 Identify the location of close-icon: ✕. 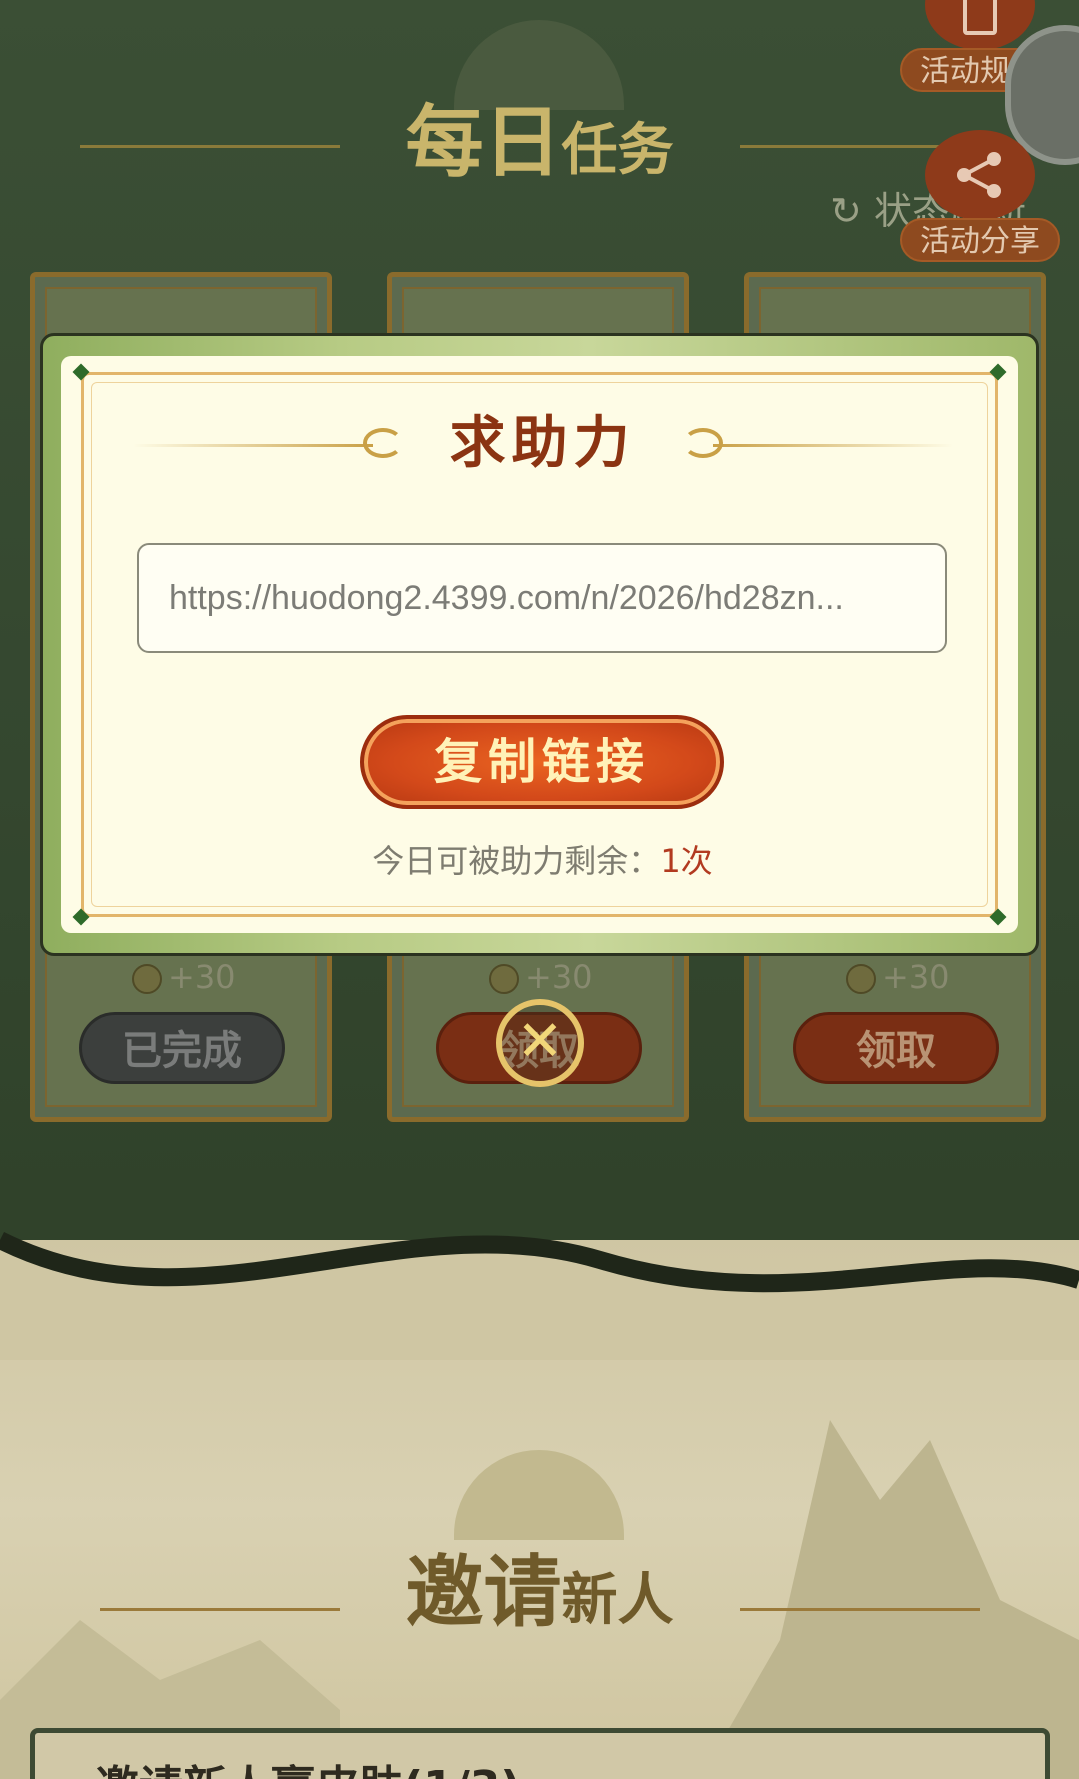
(540, 1043).